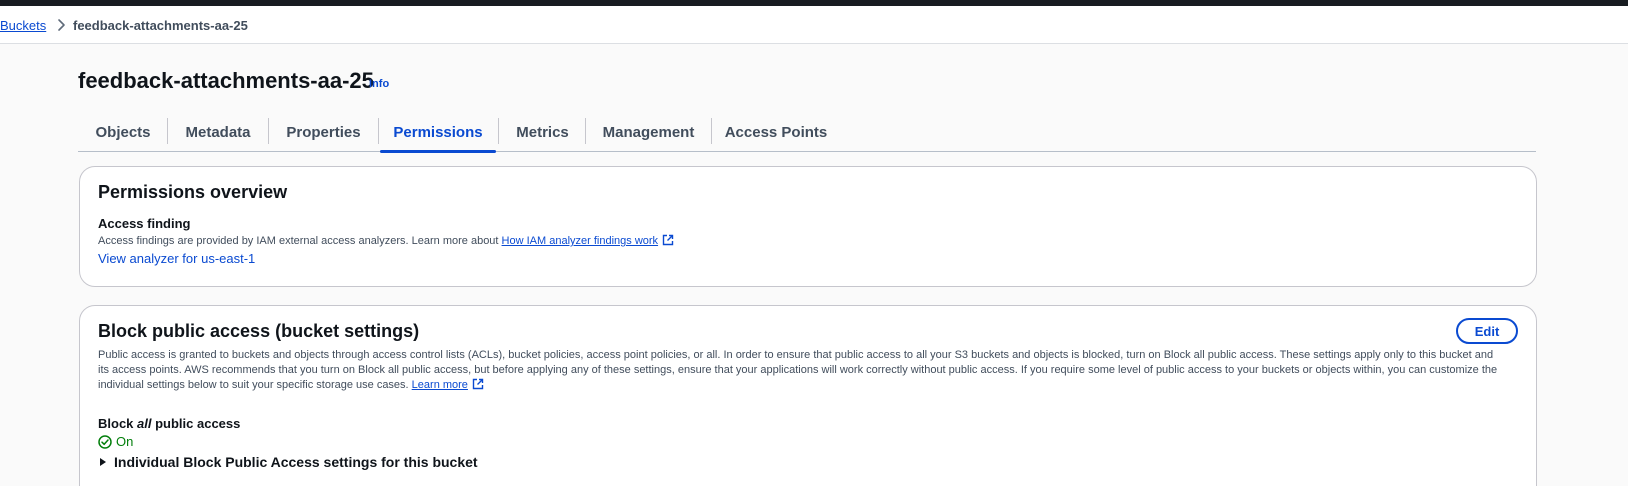 Image resolution: width=1628 pixels, height=486 pixels. I want to click on tab-metrics: Metrics, so click(542, 132).